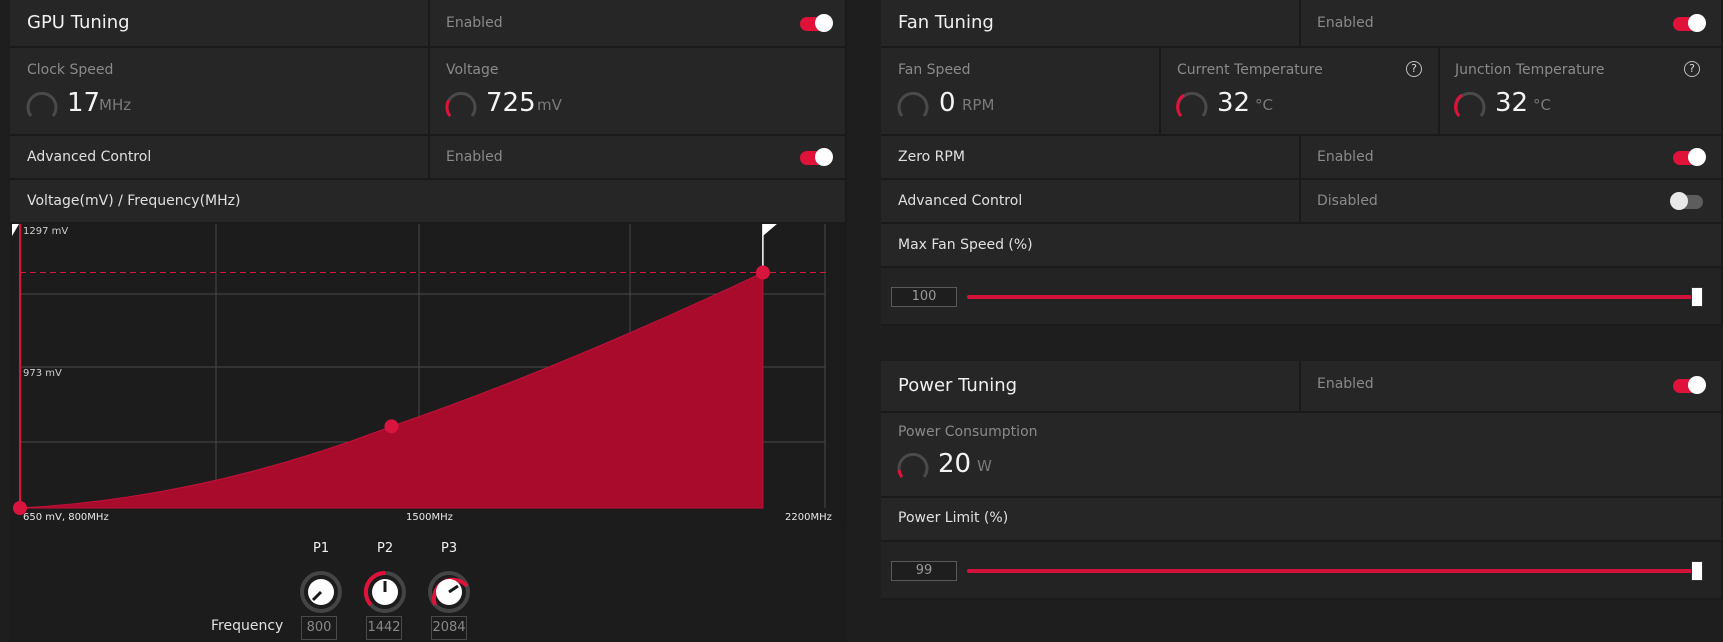 This screenshot has width=1723, height=642. What do you see at coordinates (319, 628) in the screenshot?
I see `p1-frequency-input: 800` at bounding box center [319, 628].